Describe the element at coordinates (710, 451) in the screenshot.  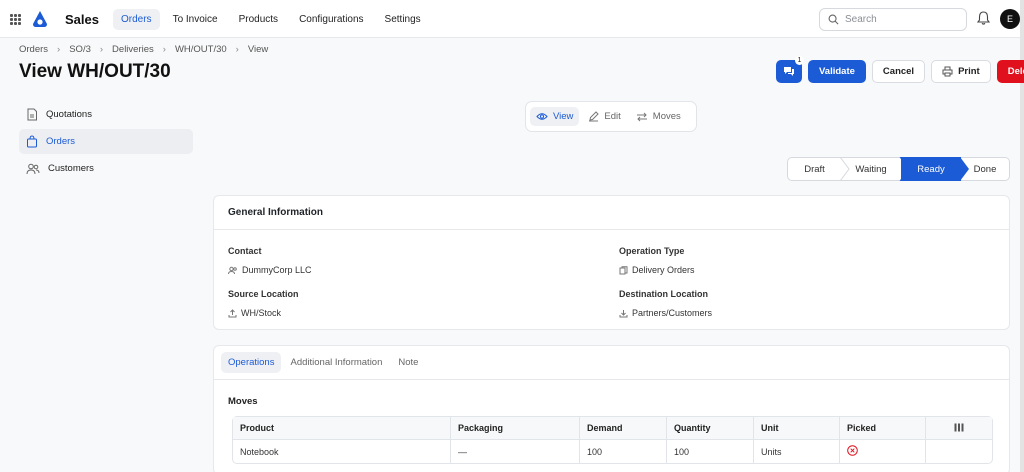
I see `cell-quantity: 100` at that location.